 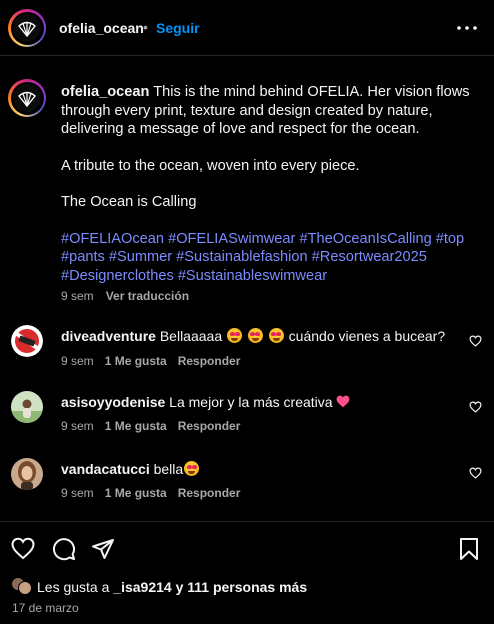 What do you see at coordinates (168, 469) in the screenshot?
I see `comment-body: bella` at bounding box center [168, 469].